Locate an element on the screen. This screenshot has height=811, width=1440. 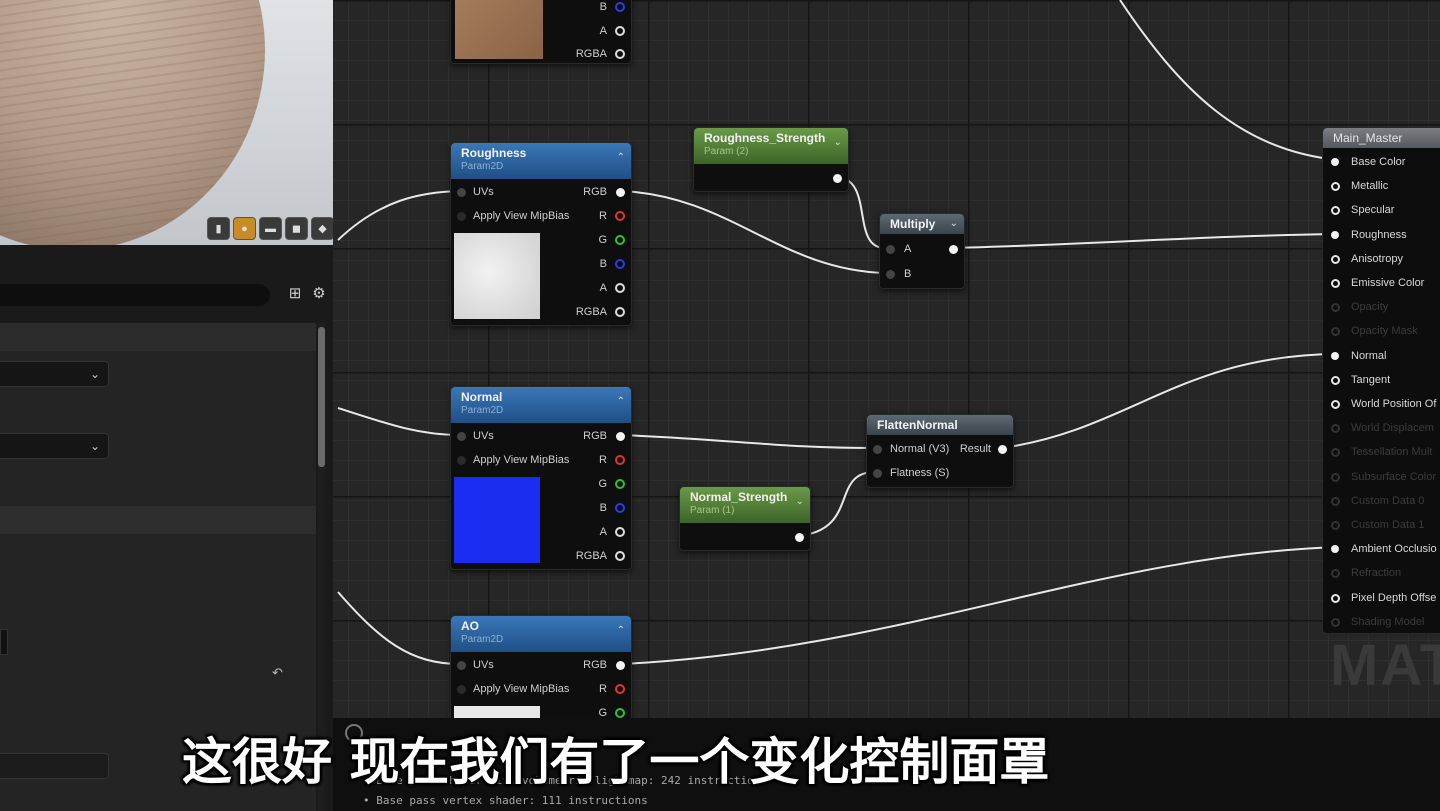
normal-strength-node: Normal_Strength Param (1) ⌄ is located at coordinates (745, 518).